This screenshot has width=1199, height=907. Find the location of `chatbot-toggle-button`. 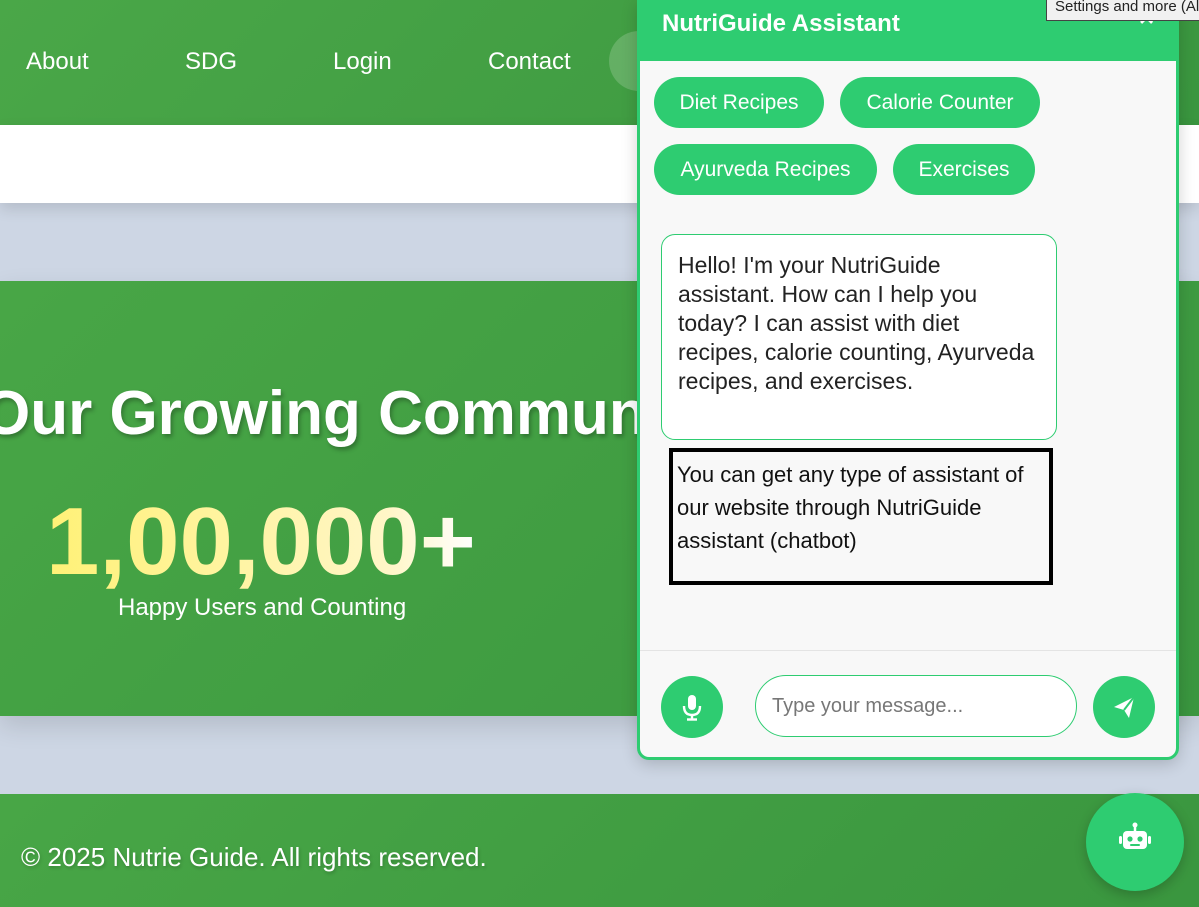

chatbot-toggle-button is located at coordinates (1135, 842).